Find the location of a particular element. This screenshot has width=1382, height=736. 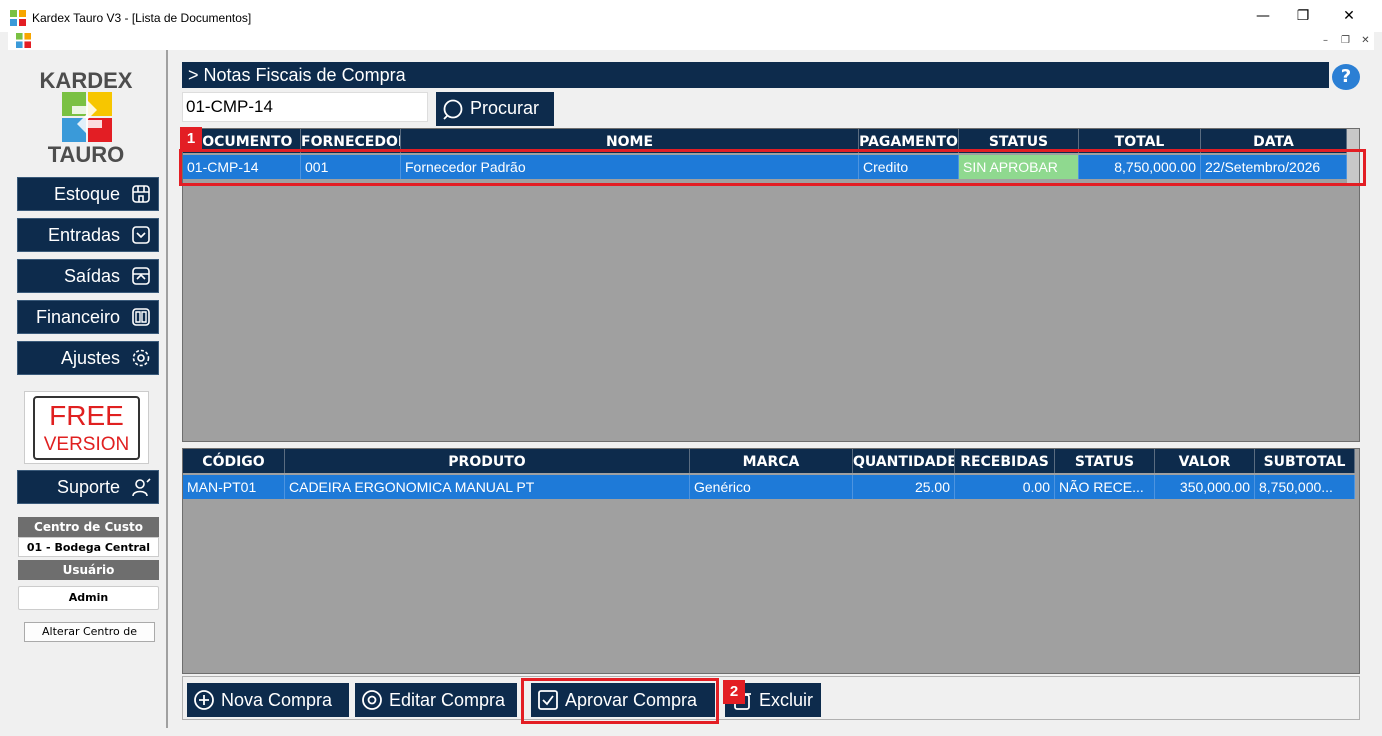

search-input: 01-CMP-14 is located at coordinates (305, 107).